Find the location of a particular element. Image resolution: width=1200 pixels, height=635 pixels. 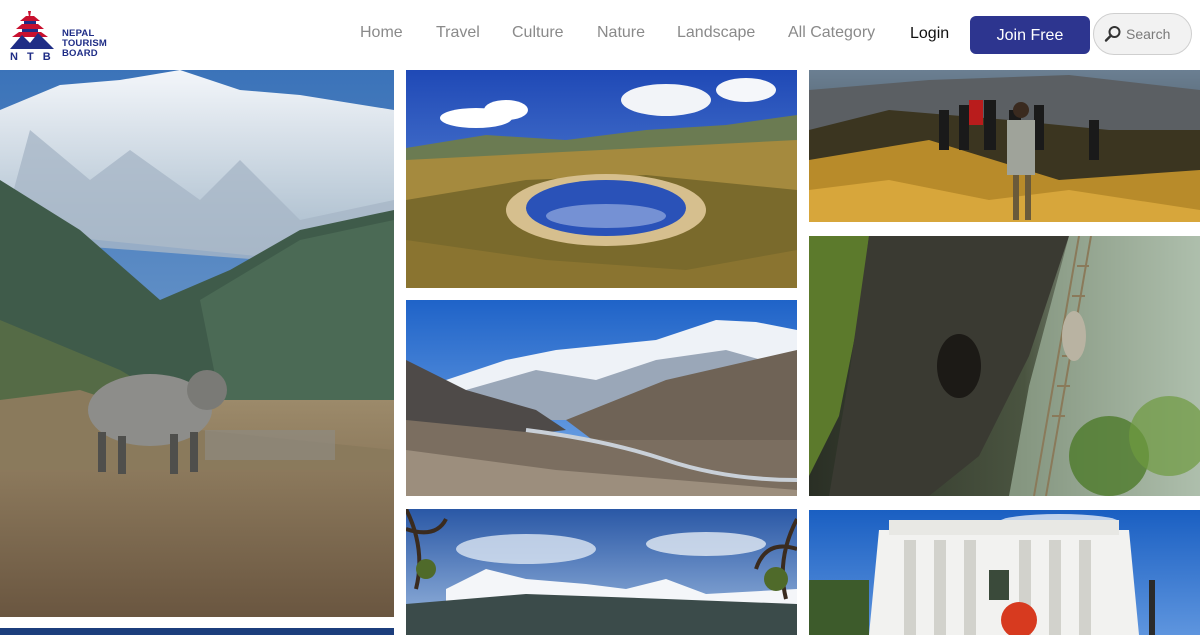

search-icon is located at coordinates (1112, 34).